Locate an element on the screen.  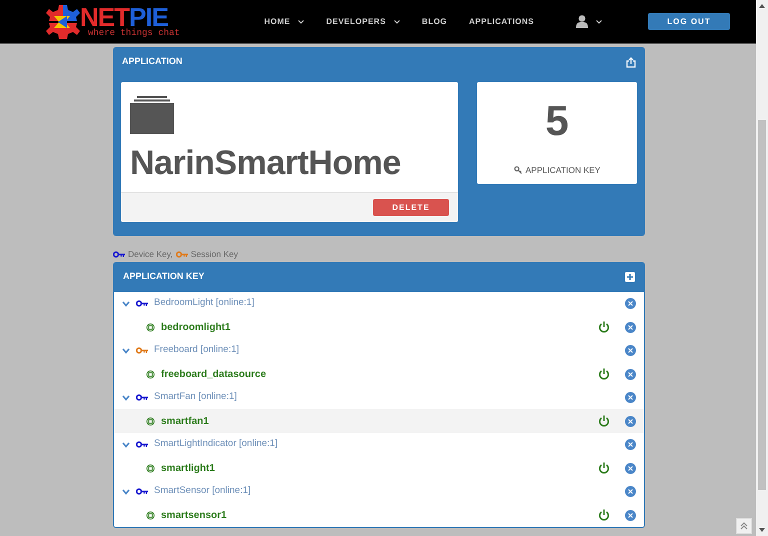
key-name: SmartFan [online:1] is located at coordinates (195, 397).